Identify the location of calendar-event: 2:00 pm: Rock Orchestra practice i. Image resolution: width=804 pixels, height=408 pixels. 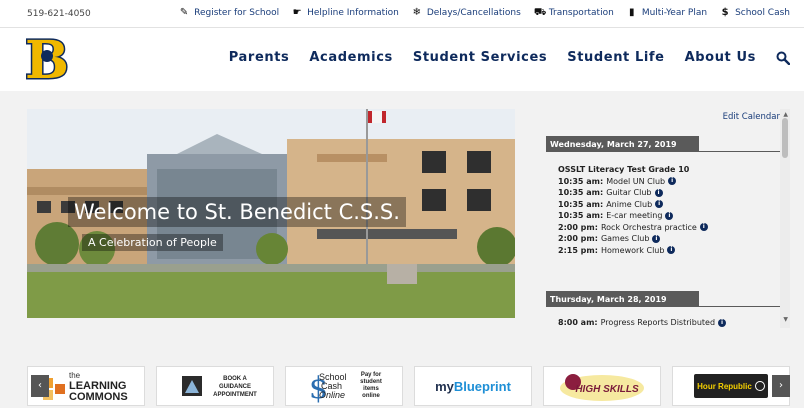
(633, 228).